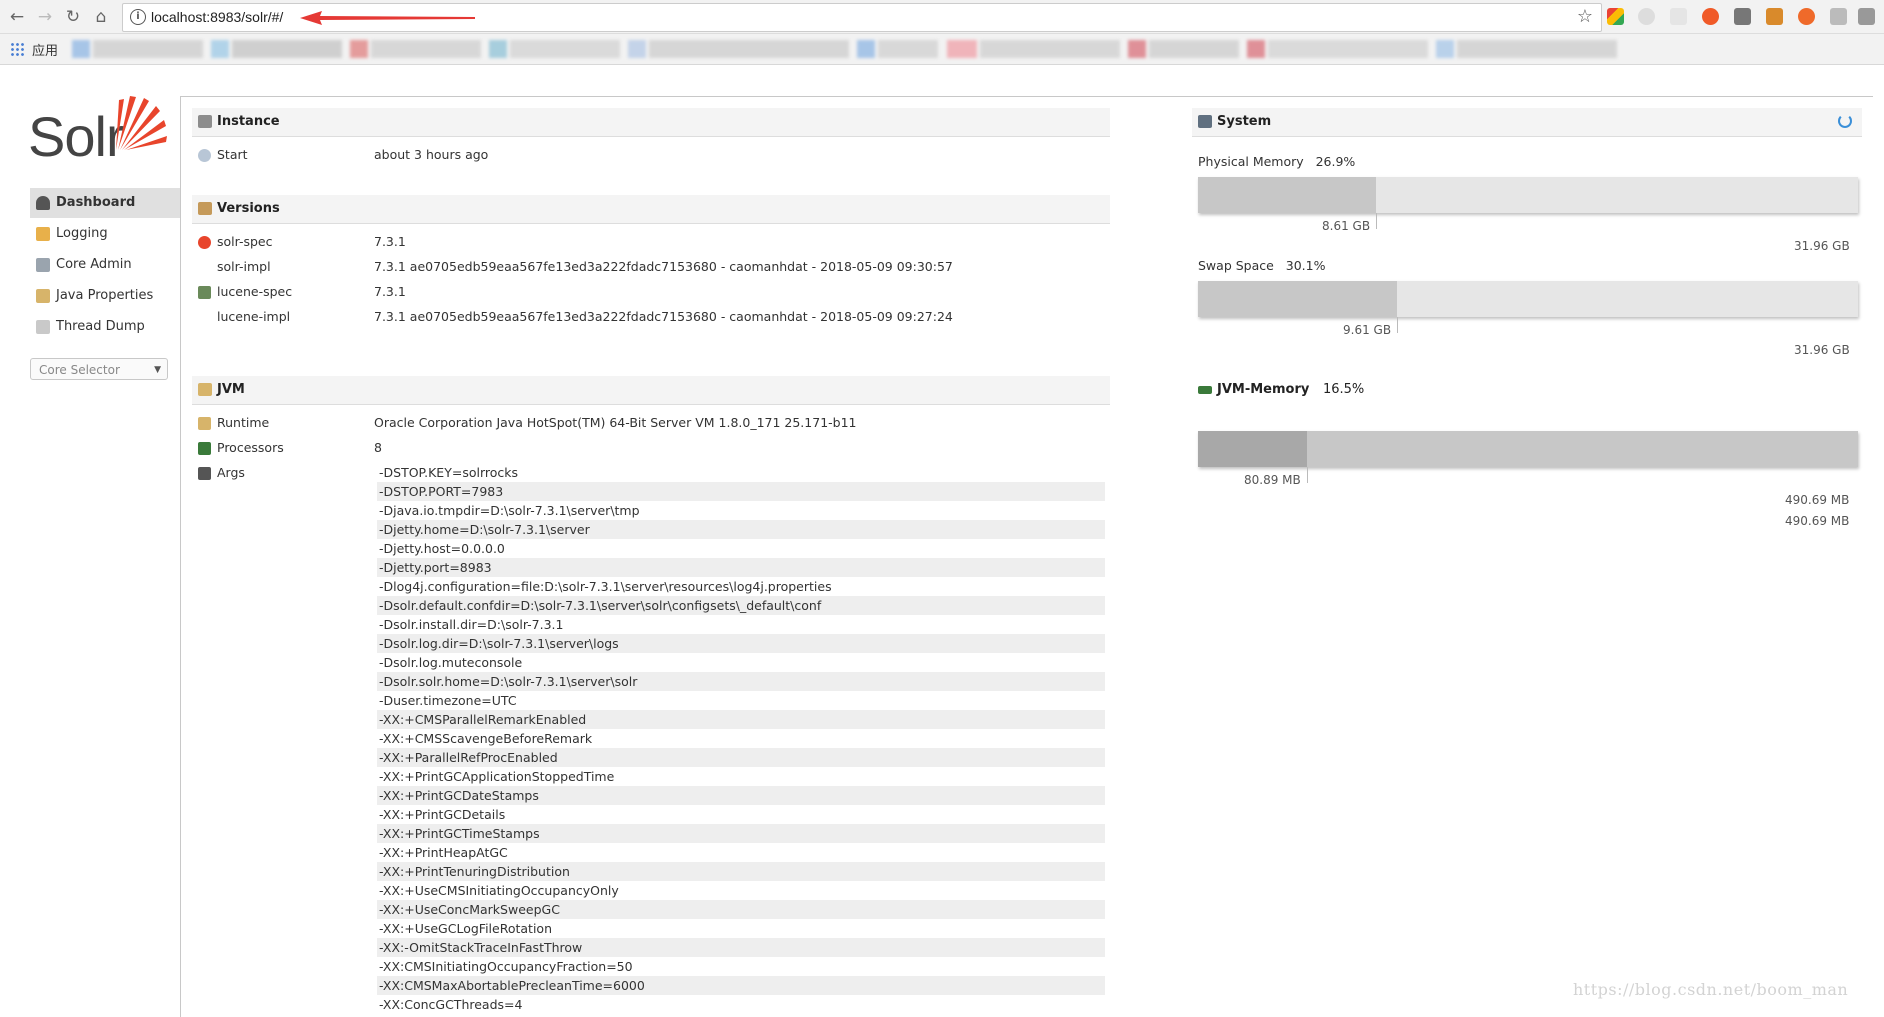  Describe the element at coordinates (105, 296) in the screenshot. I see `nav-java-properties: Java Properties` at that location.